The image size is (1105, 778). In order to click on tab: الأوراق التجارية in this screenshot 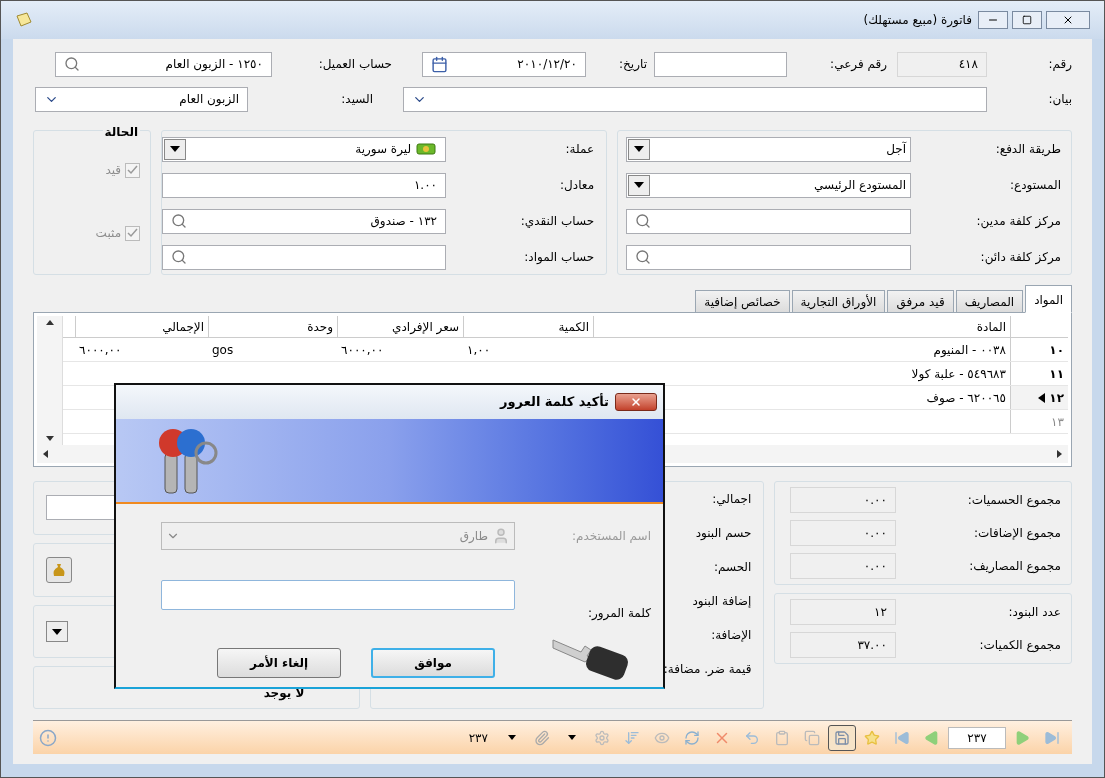, I will do `click(838, 301)`.